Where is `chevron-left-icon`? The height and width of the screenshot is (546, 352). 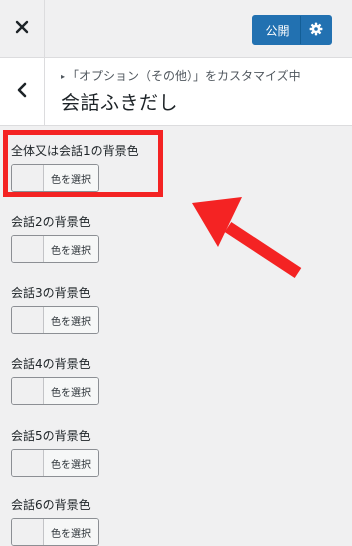
chevron-left-icon is located at coordinates (22, 92).